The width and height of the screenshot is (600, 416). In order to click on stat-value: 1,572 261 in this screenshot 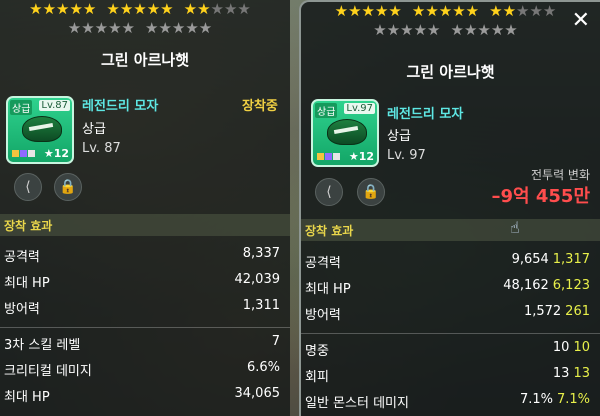, I will do `click(556, 311)`.